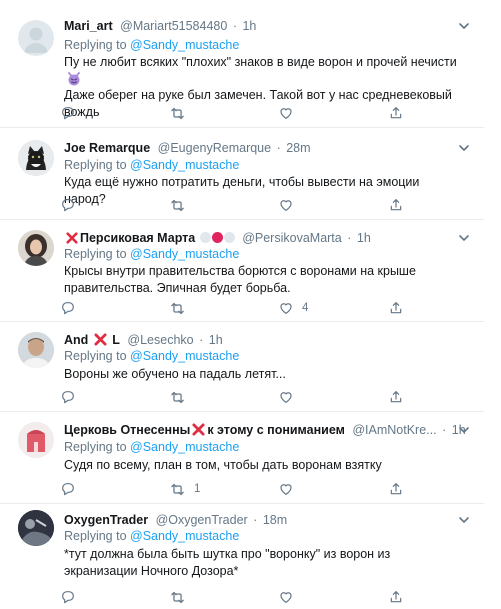 This screenshot has width=501, height=609. I want to click on red-circle-emoji-icon, so click(217, 237).